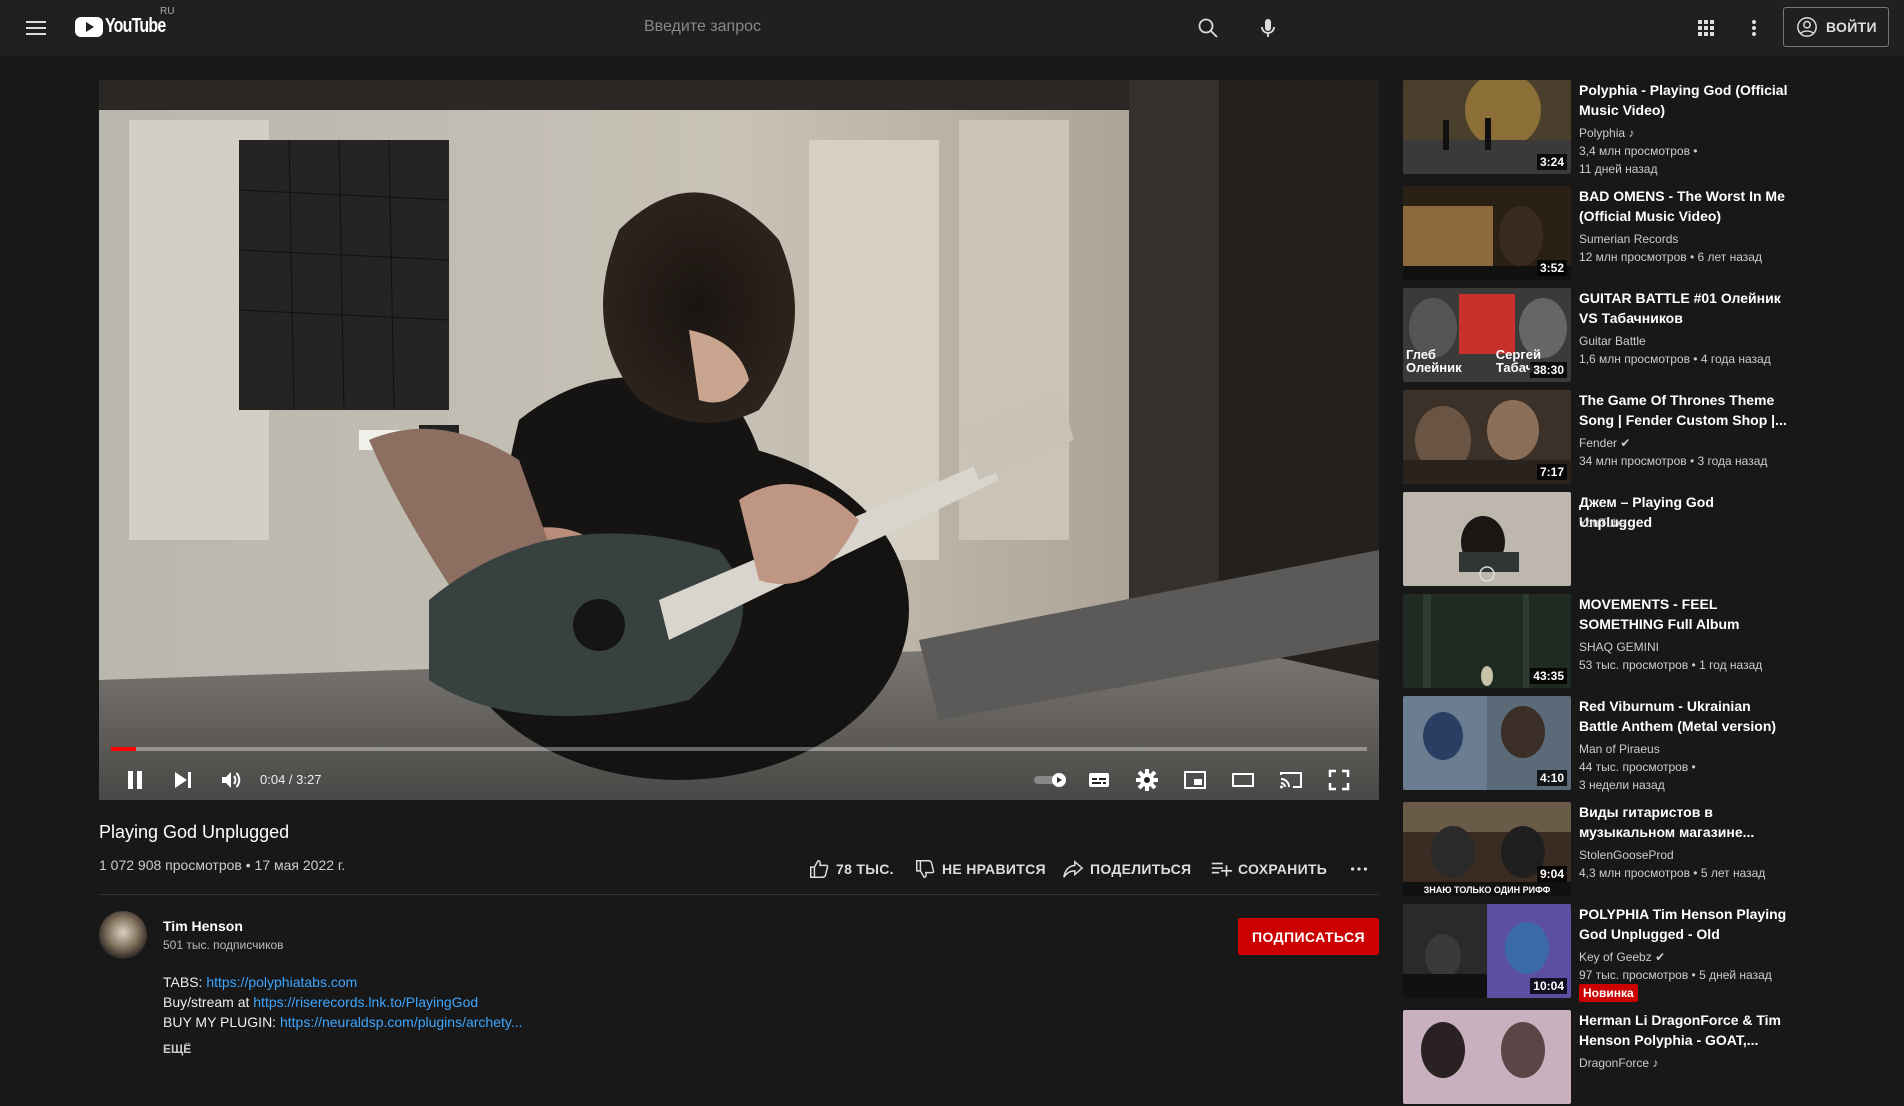  I want to click on recommendation-channel: SHAQ GEMINI, so click(1619, 647).